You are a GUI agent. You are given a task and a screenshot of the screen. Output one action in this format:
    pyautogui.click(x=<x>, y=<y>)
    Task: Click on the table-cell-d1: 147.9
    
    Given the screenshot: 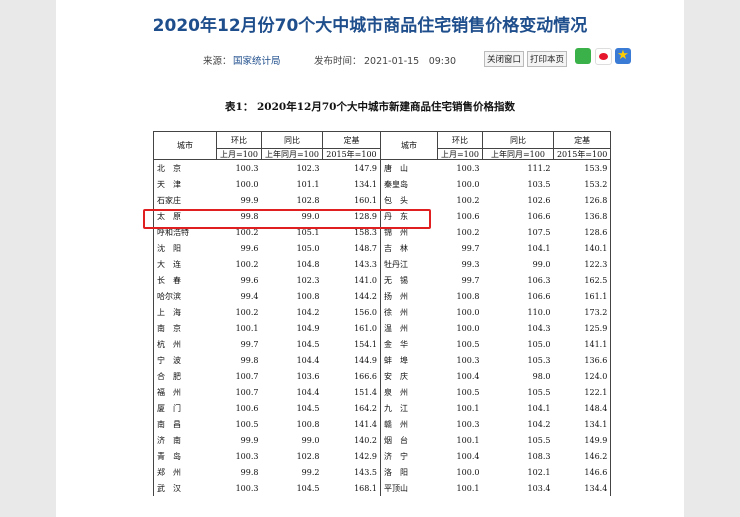 What is the action you would take?
    pyautogui.click(x=351, y=167)
    